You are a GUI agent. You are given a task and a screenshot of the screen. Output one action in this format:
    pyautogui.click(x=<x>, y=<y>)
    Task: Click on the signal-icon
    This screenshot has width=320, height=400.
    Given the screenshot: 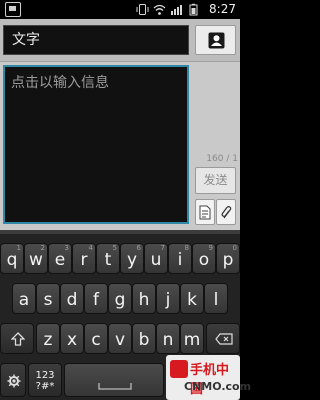 What is the action you would take?
    pyautogui.click(x=176, y=10)
    